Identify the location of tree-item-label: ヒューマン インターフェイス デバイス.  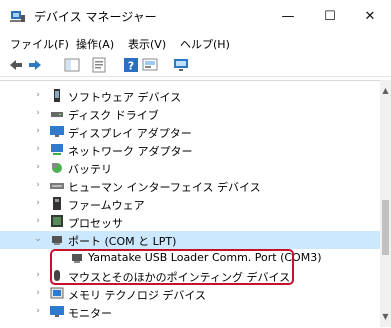
(164, 187).